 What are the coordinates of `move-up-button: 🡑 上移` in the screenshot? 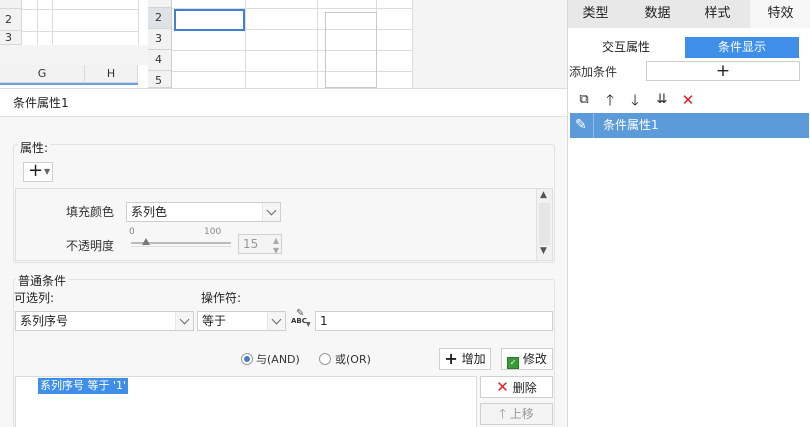 It's located at (516, 414).